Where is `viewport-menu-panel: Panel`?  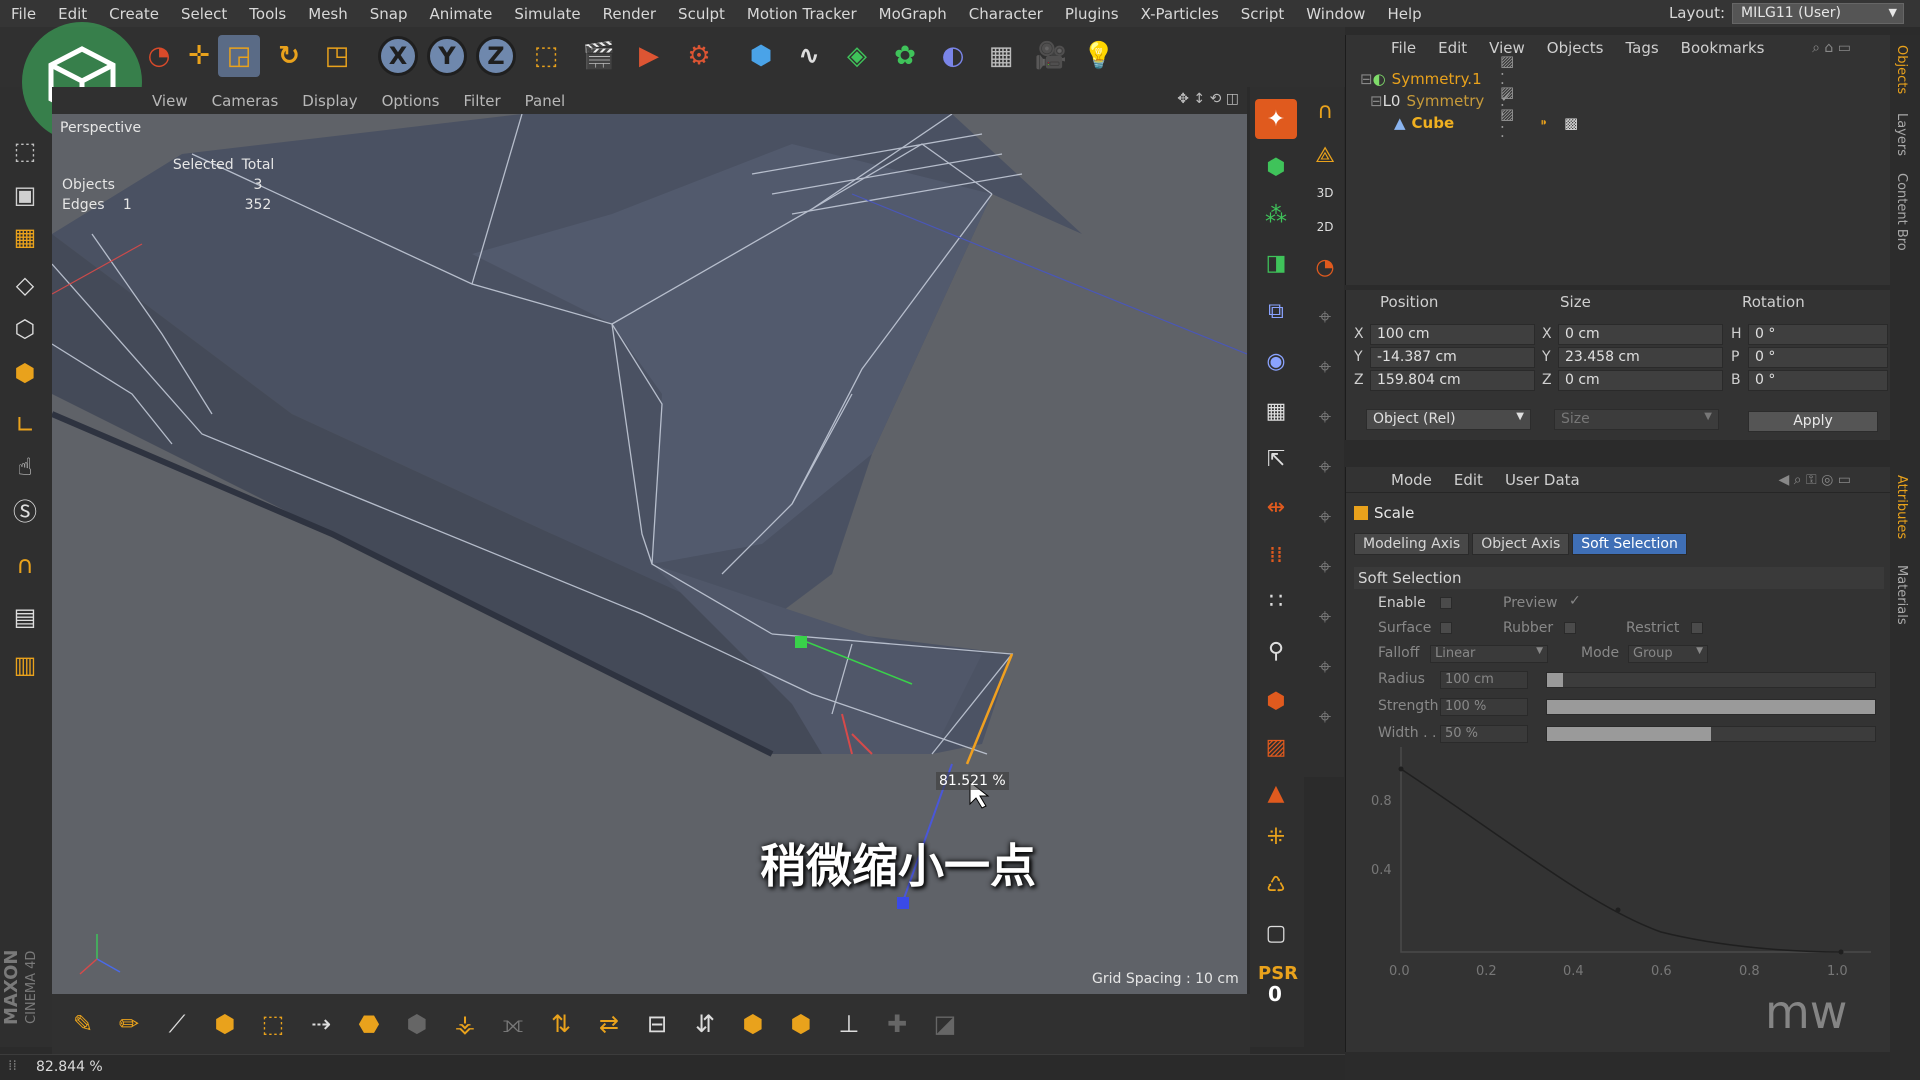 viewport-menu-panel: Panel is located at coordinates (545, 101).